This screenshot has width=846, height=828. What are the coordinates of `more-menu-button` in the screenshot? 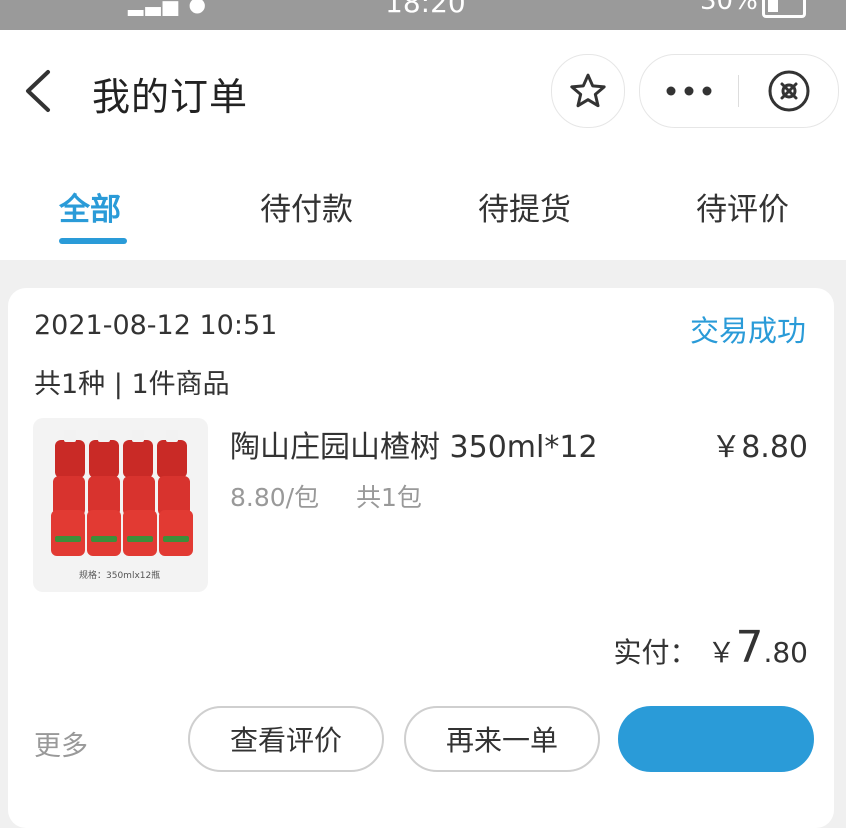 It's located at (689, 91).